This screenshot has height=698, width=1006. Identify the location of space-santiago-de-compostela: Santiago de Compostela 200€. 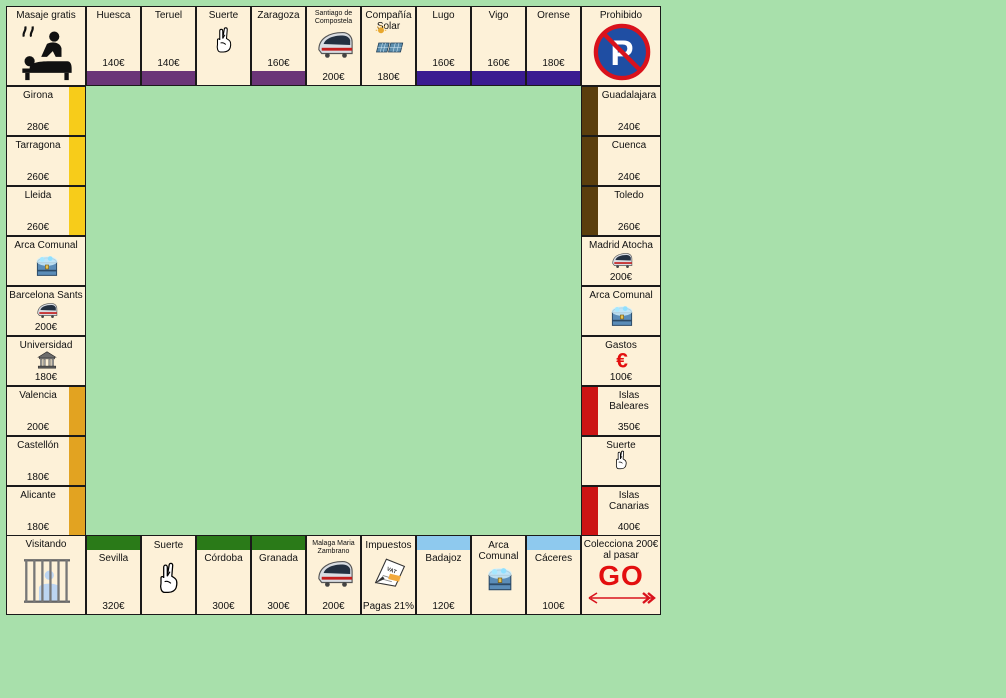
(333, 46).